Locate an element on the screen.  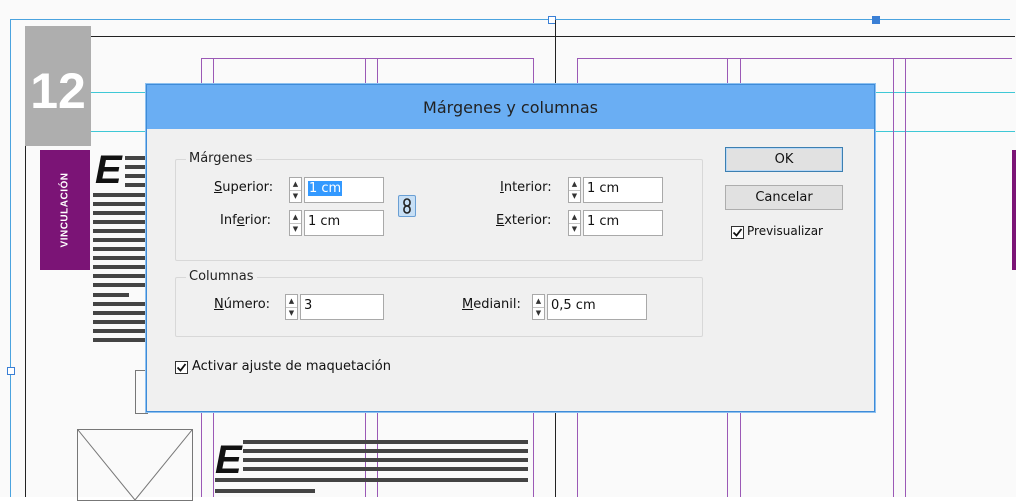
top-margin-label: Superior: is located at coordinates (244, 187).